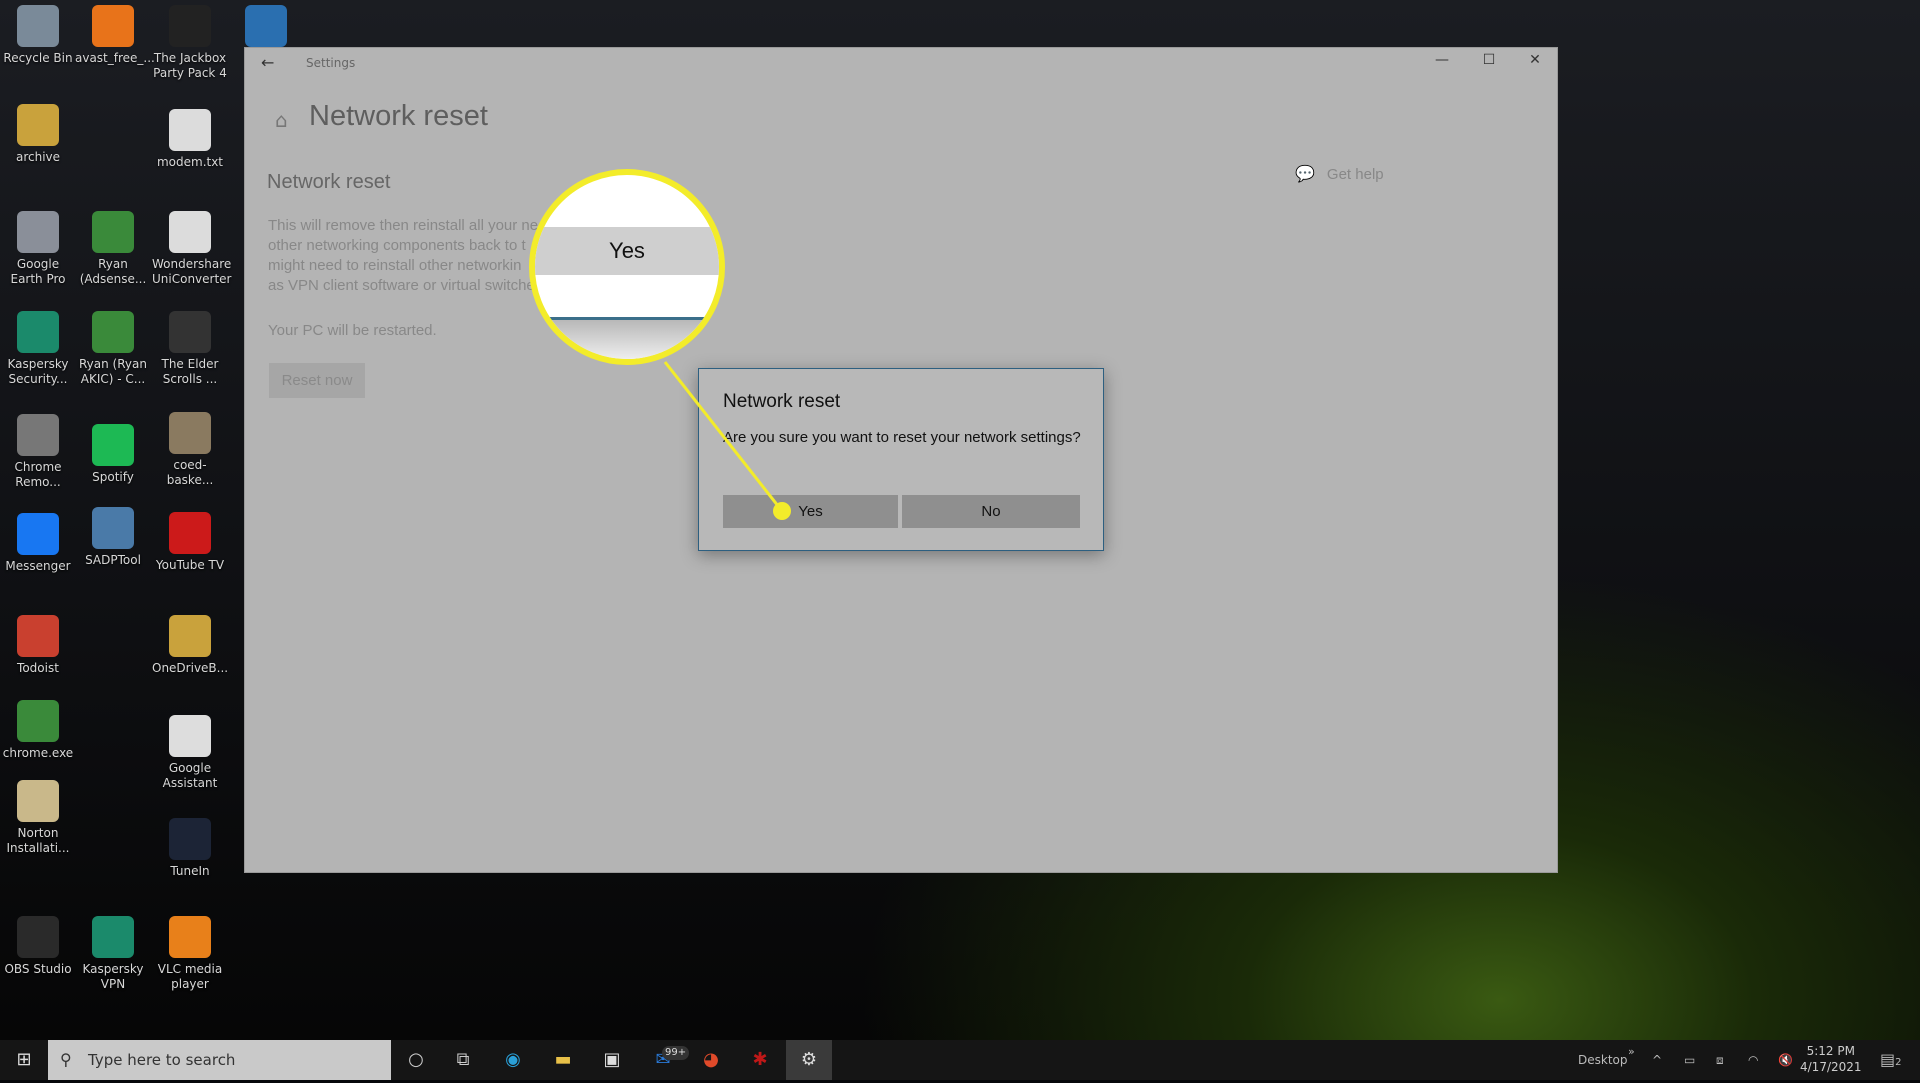 Image resolution: width=1920 pixels, height=1083 pixels. Describe the element at coordinates (760, 1060) in the screenshot. I see `app-taskbar-icon: ✱` at that location.